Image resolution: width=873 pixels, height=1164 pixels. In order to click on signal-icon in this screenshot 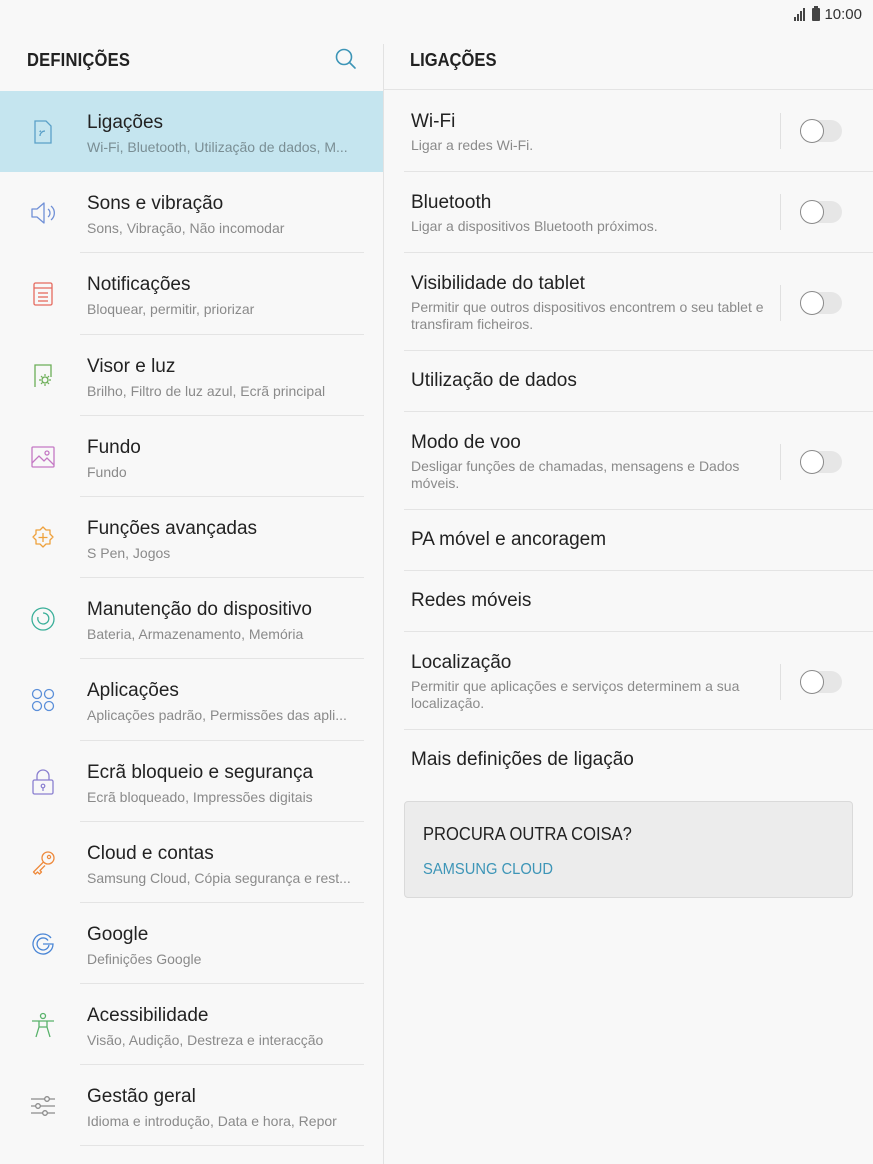, I will do `click(801, 14)`.